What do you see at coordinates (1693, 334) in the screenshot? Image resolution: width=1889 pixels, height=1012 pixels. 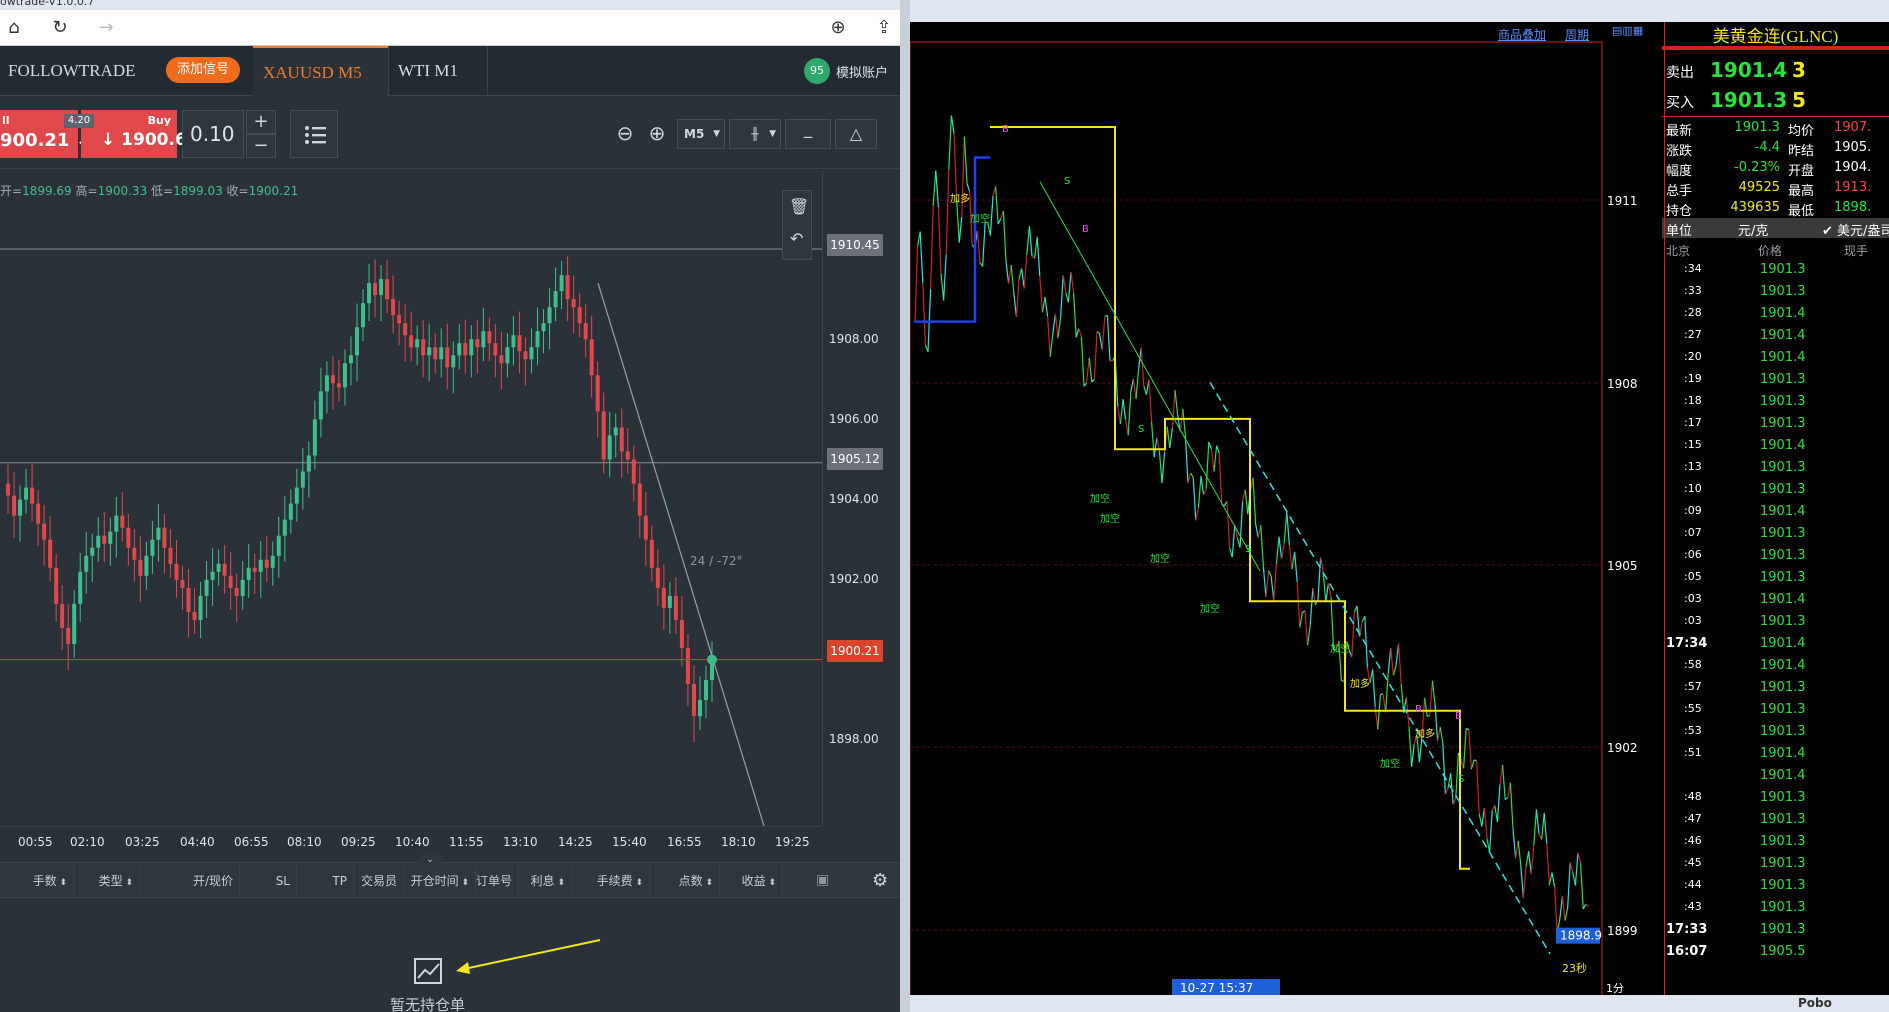 I see `tick-time: :27` at bounding box center [1693, 334].